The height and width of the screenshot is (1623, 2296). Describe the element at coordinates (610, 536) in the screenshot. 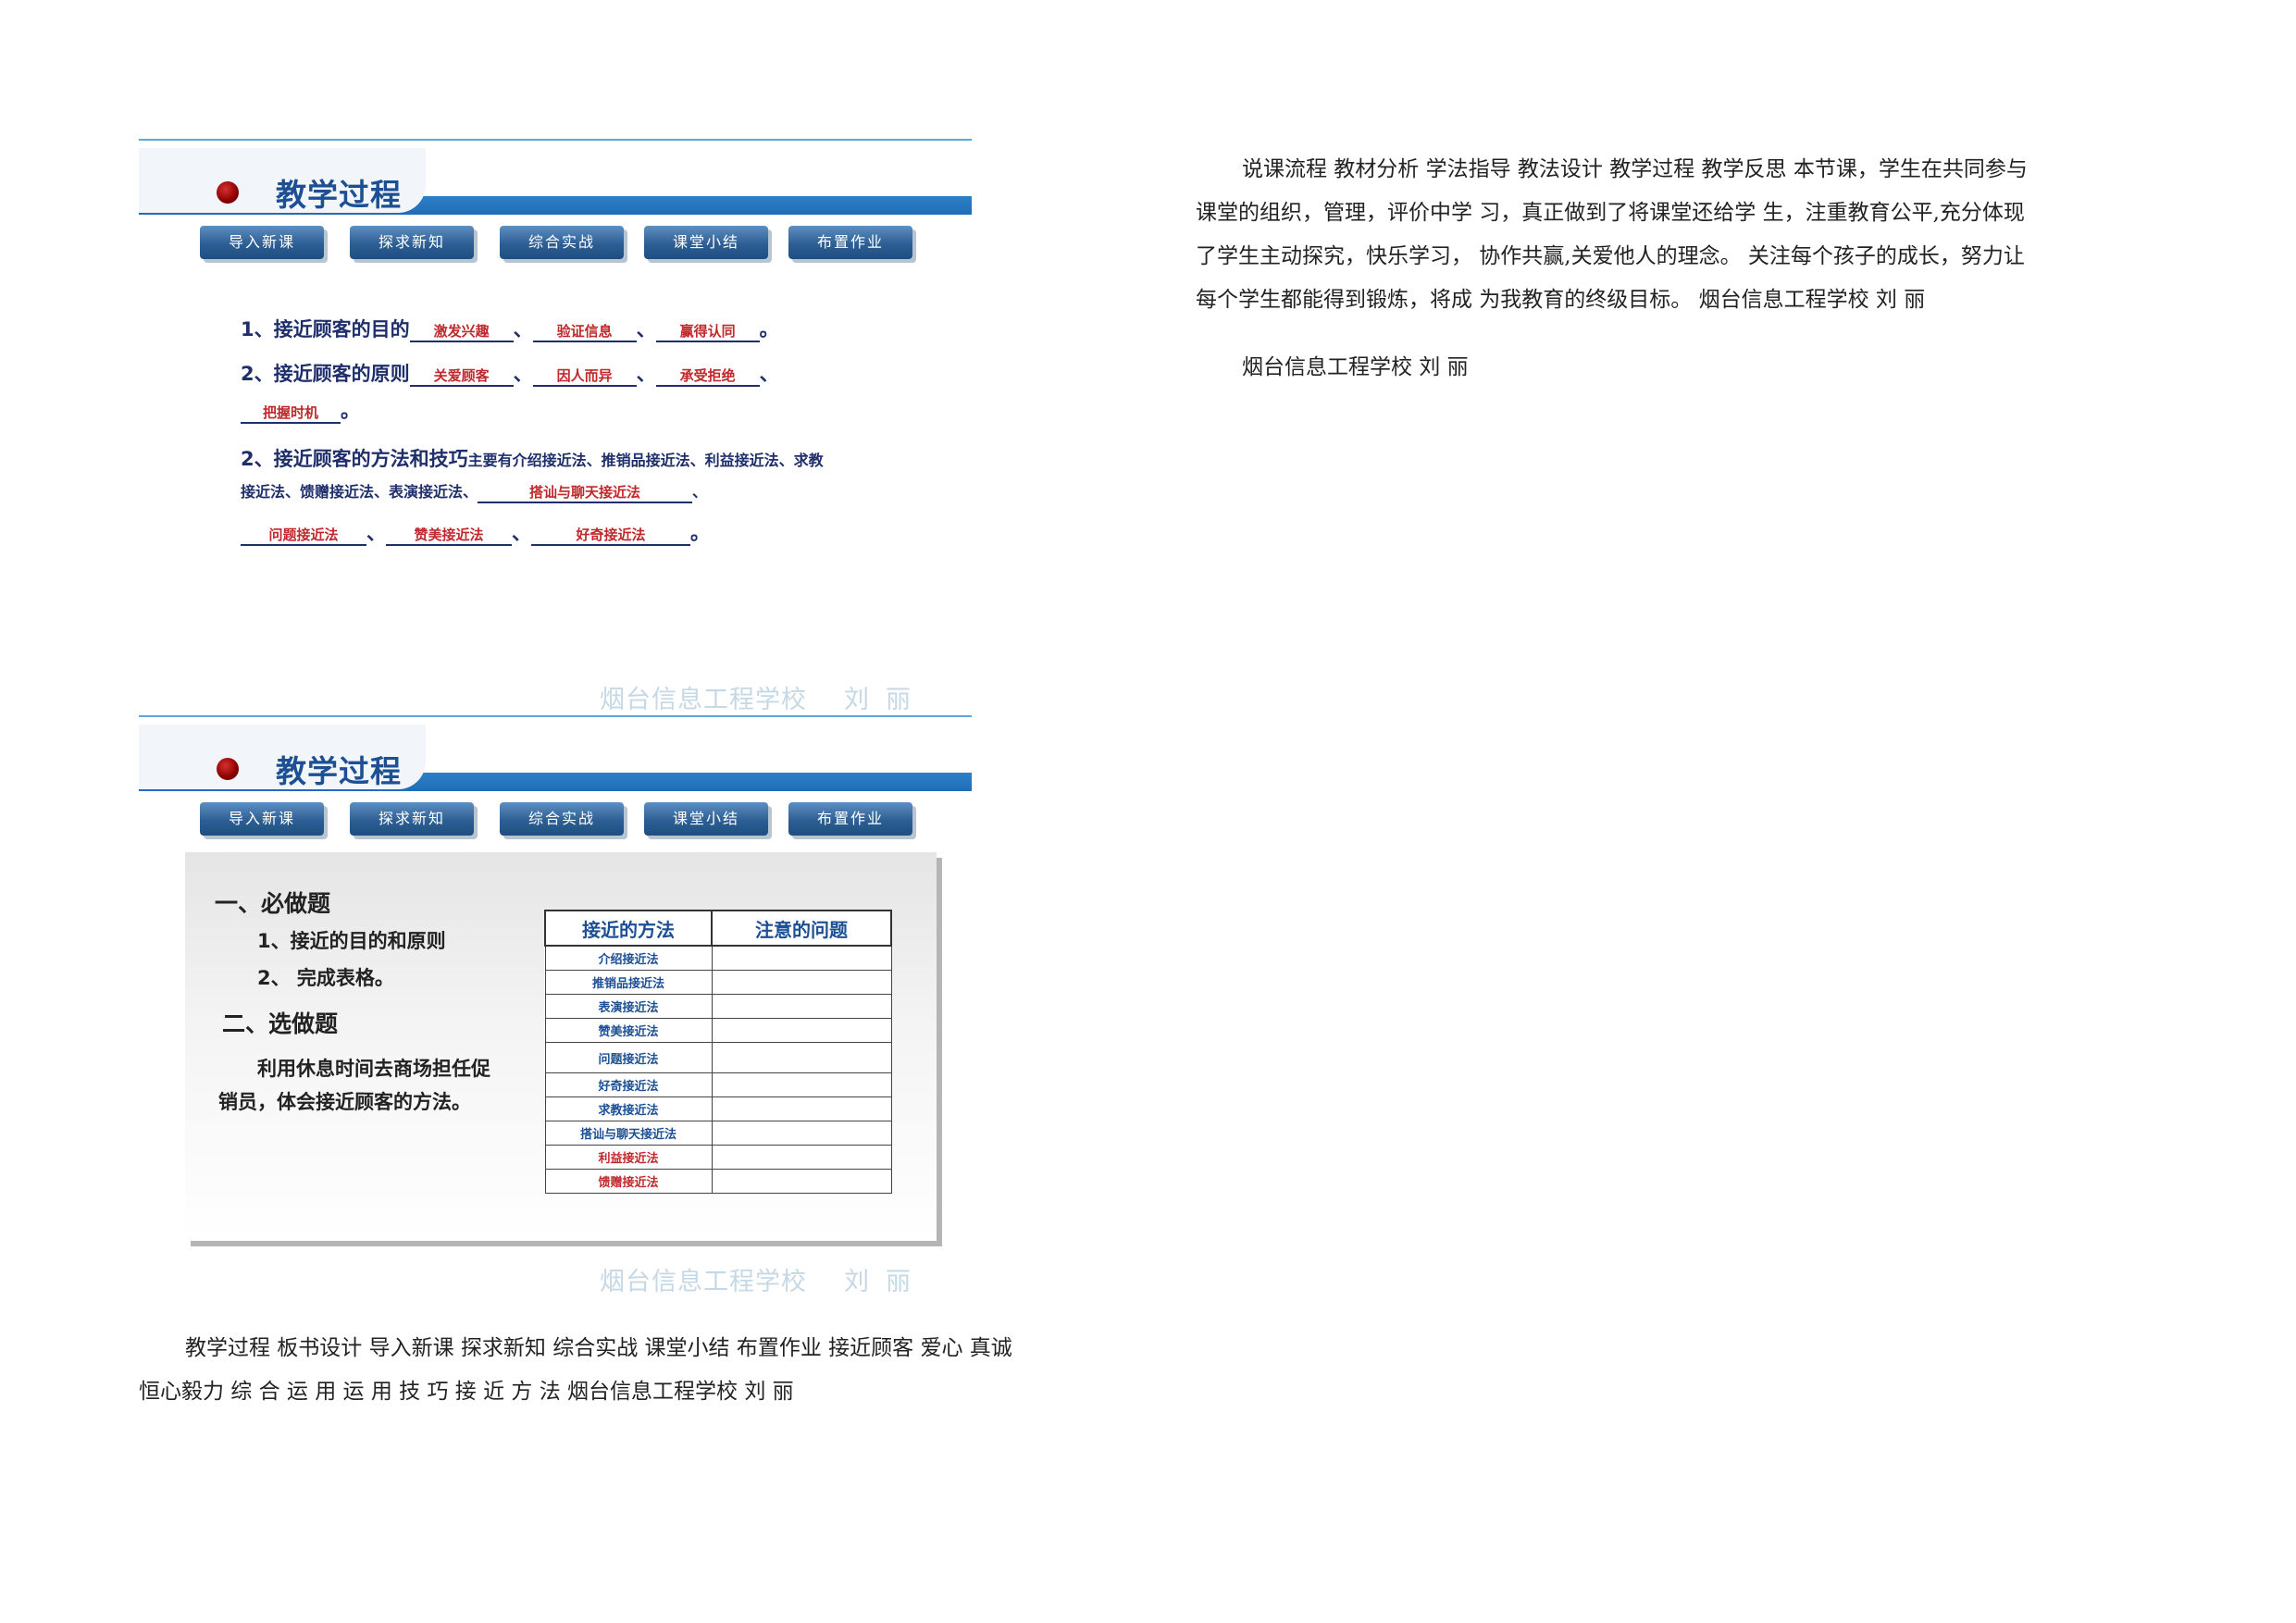

I see `fill-blank: 好奇接近法` at that location.